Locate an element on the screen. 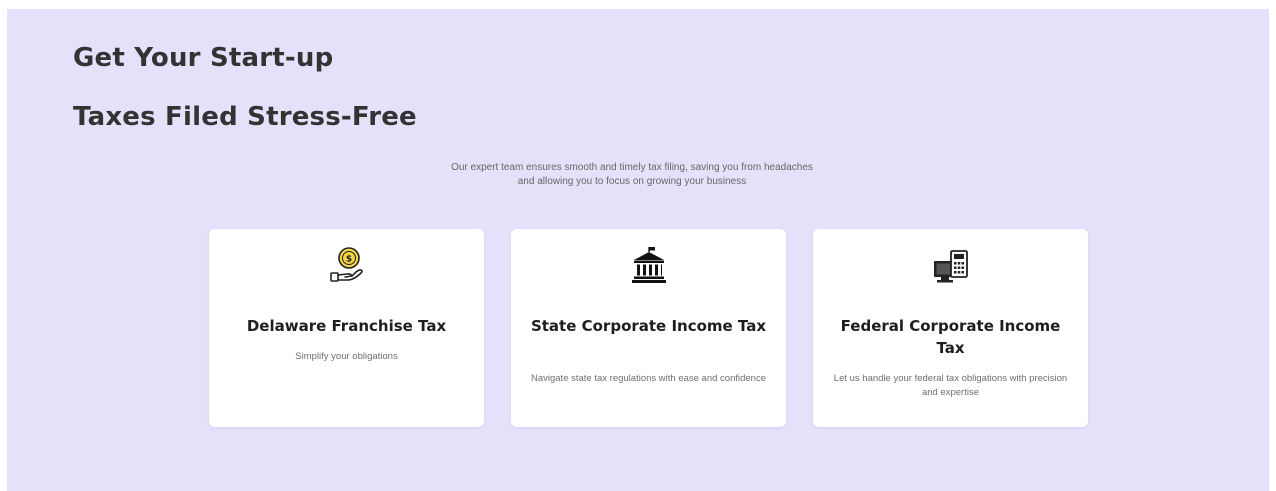 This screenshot has height=491, width=1276. card-title: State Corporate Income Tax is located at coordinates (648, 326).